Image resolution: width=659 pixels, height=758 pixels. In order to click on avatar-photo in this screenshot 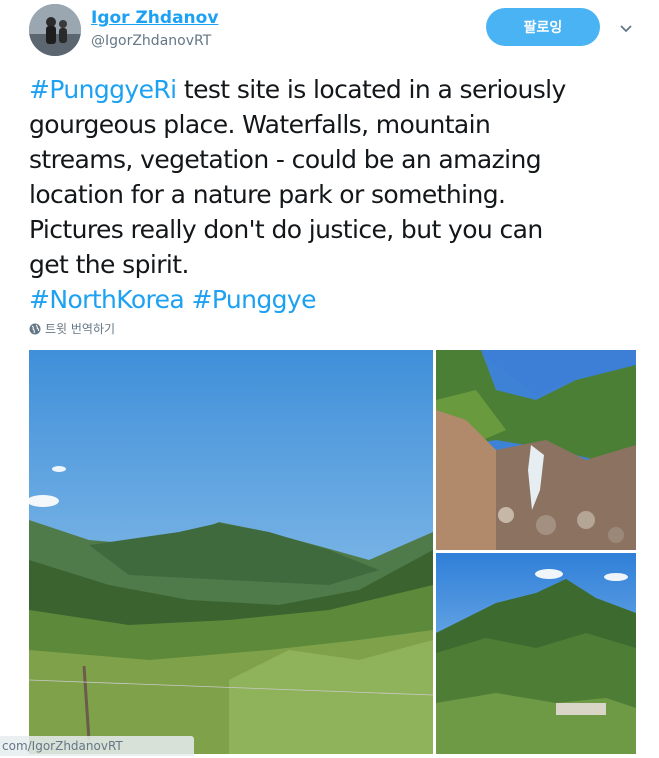, I will do `click(55, 30)`.